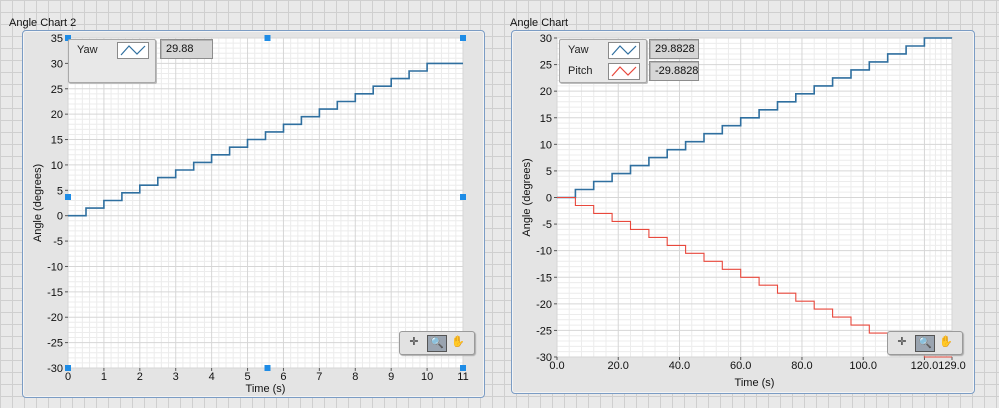 The image size is (999, 408). Describe the element at coordinates (624, 50) in the screenshot. I see `yaw-line-swatch-icon` at that location.